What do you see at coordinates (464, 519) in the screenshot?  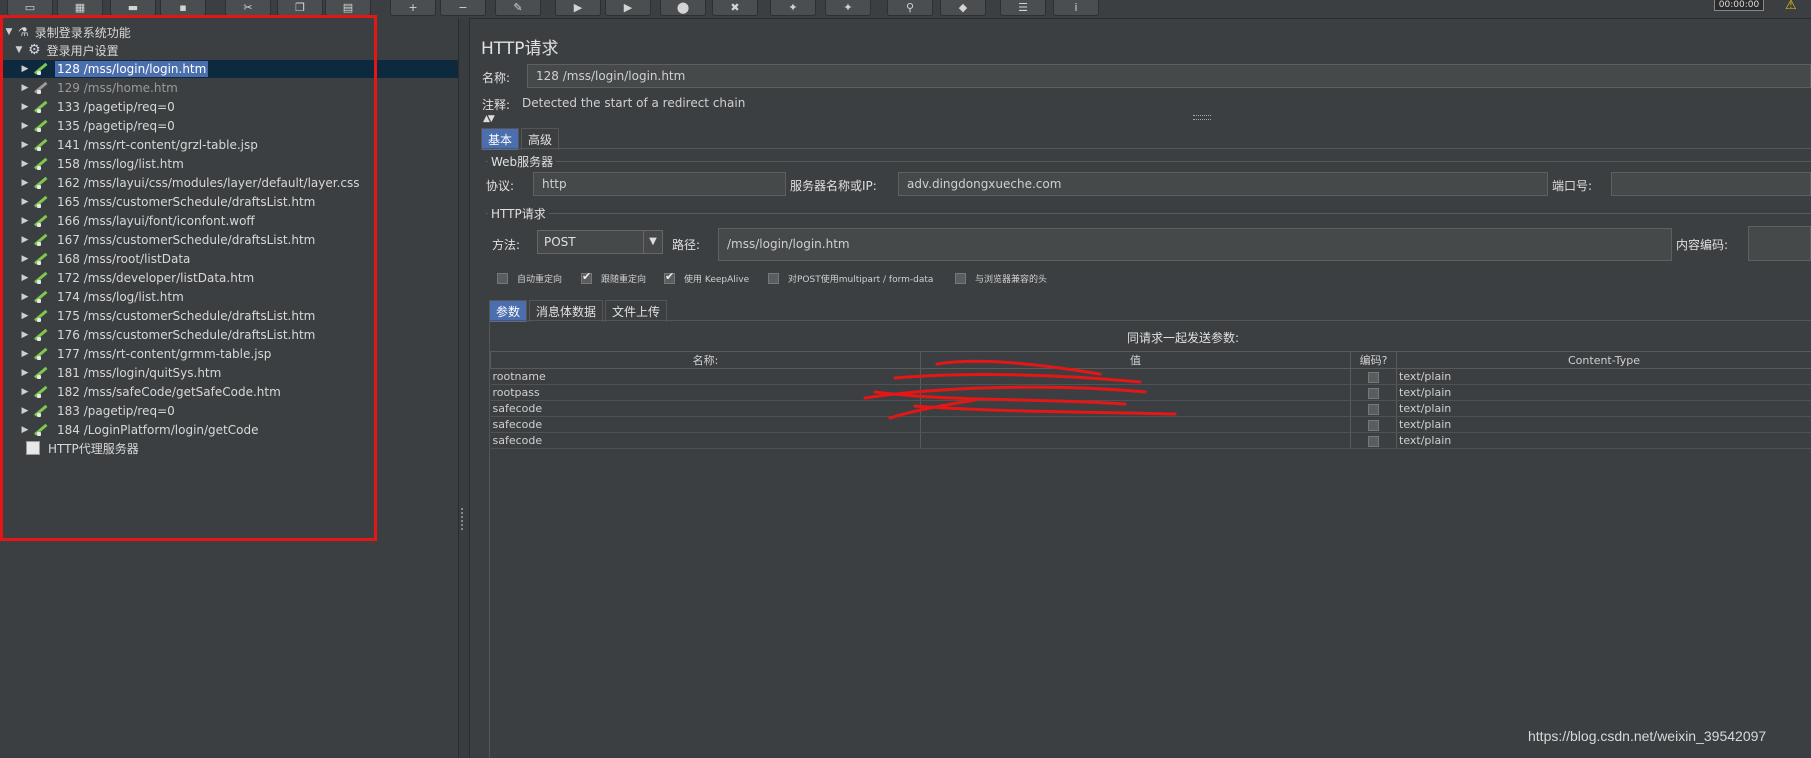 I see `splitter-grip-icon` at bounding box center [464, 519].